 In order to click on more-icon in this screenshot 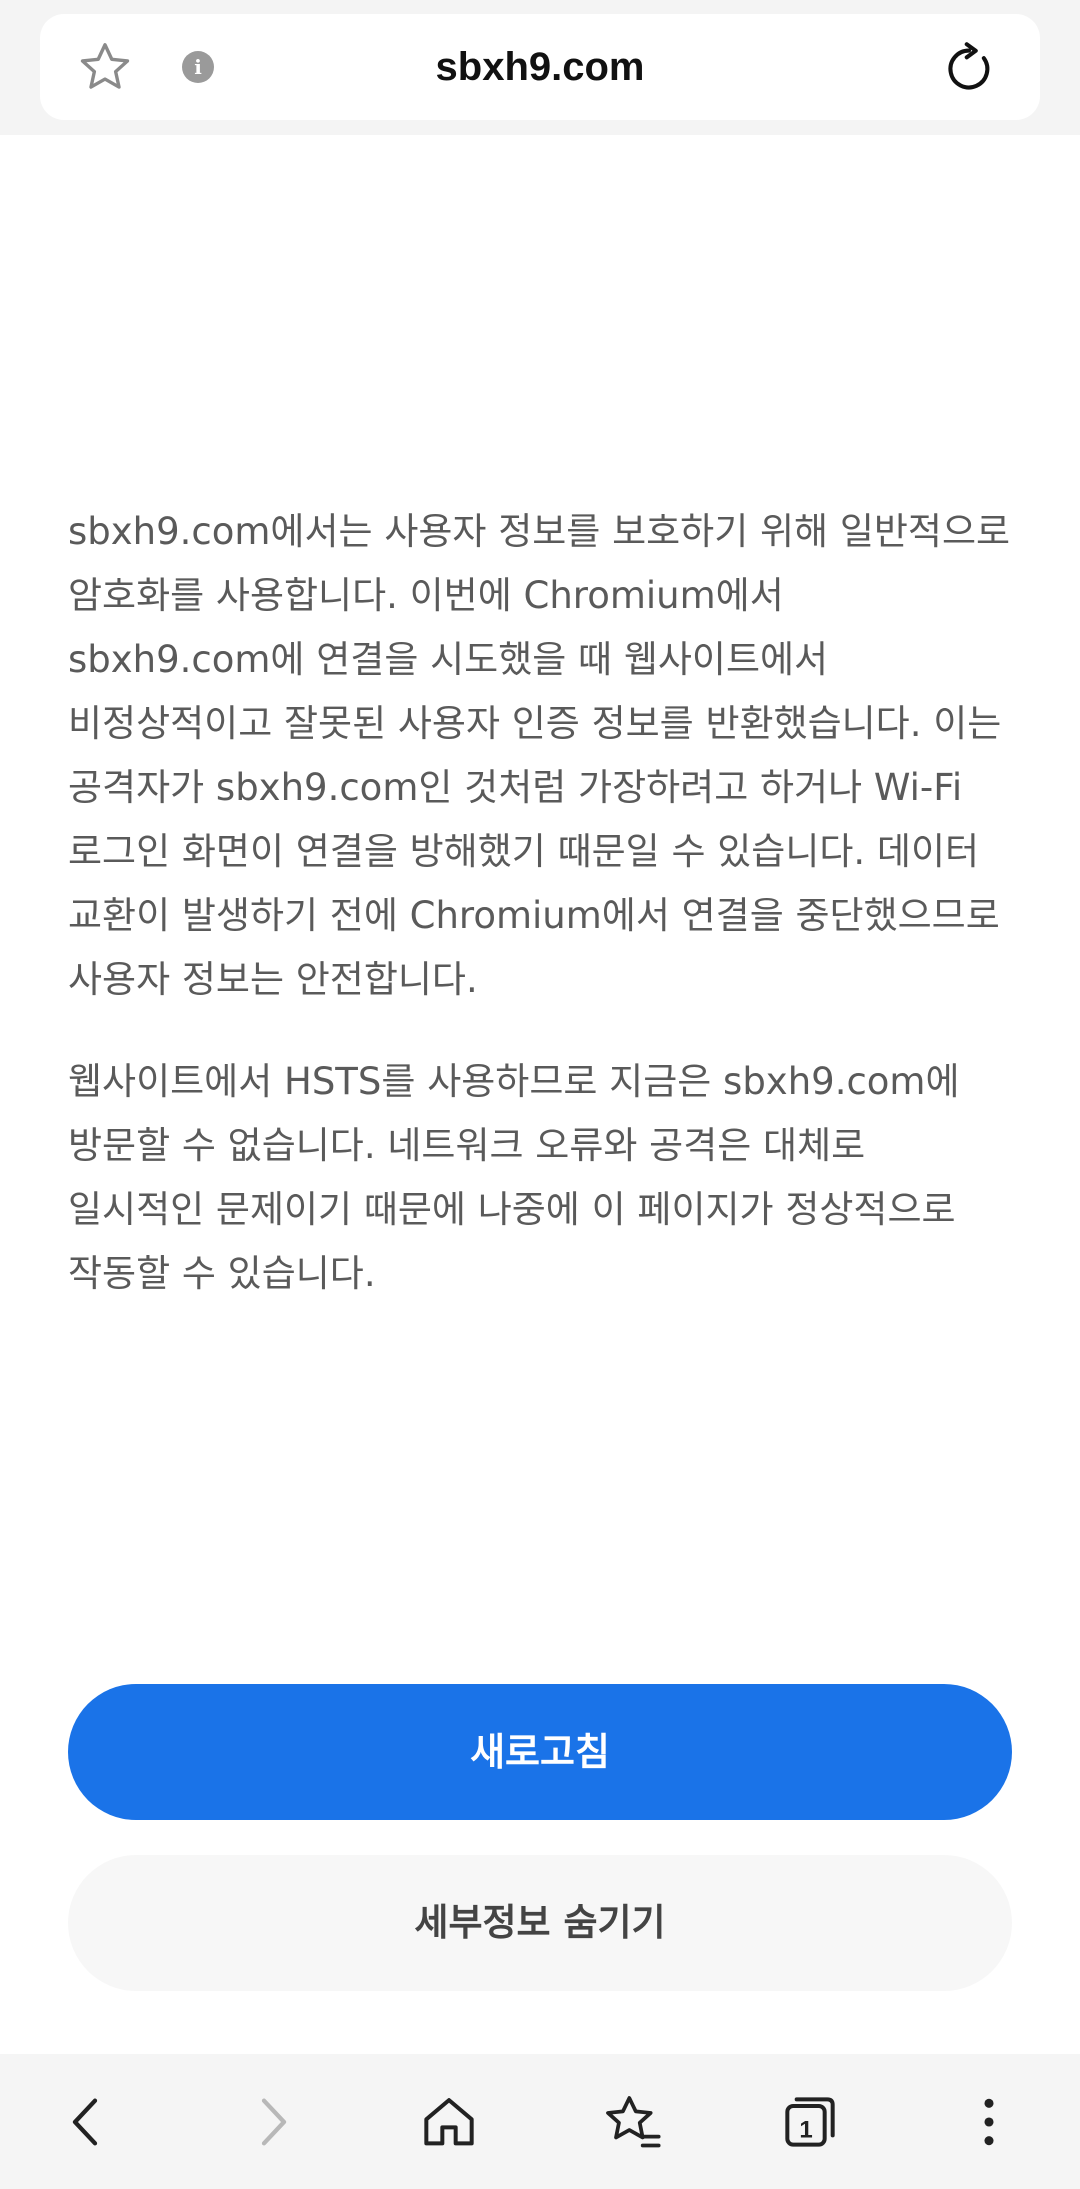, I will do `click(989, 2122)`.